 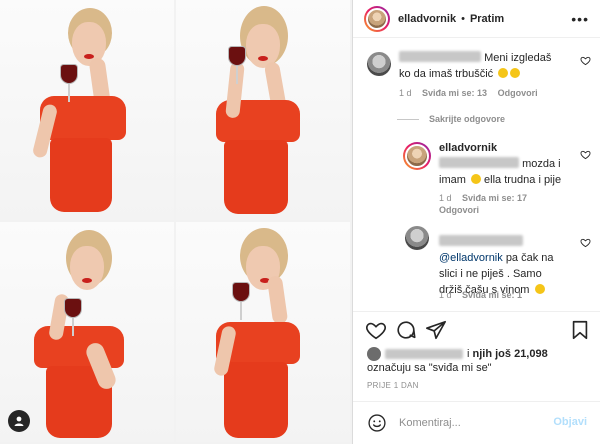 What do you see at coordinates (487, 19) in the screenshot?
I see `follow-button: Pratim` at bounding box center [487, 19].